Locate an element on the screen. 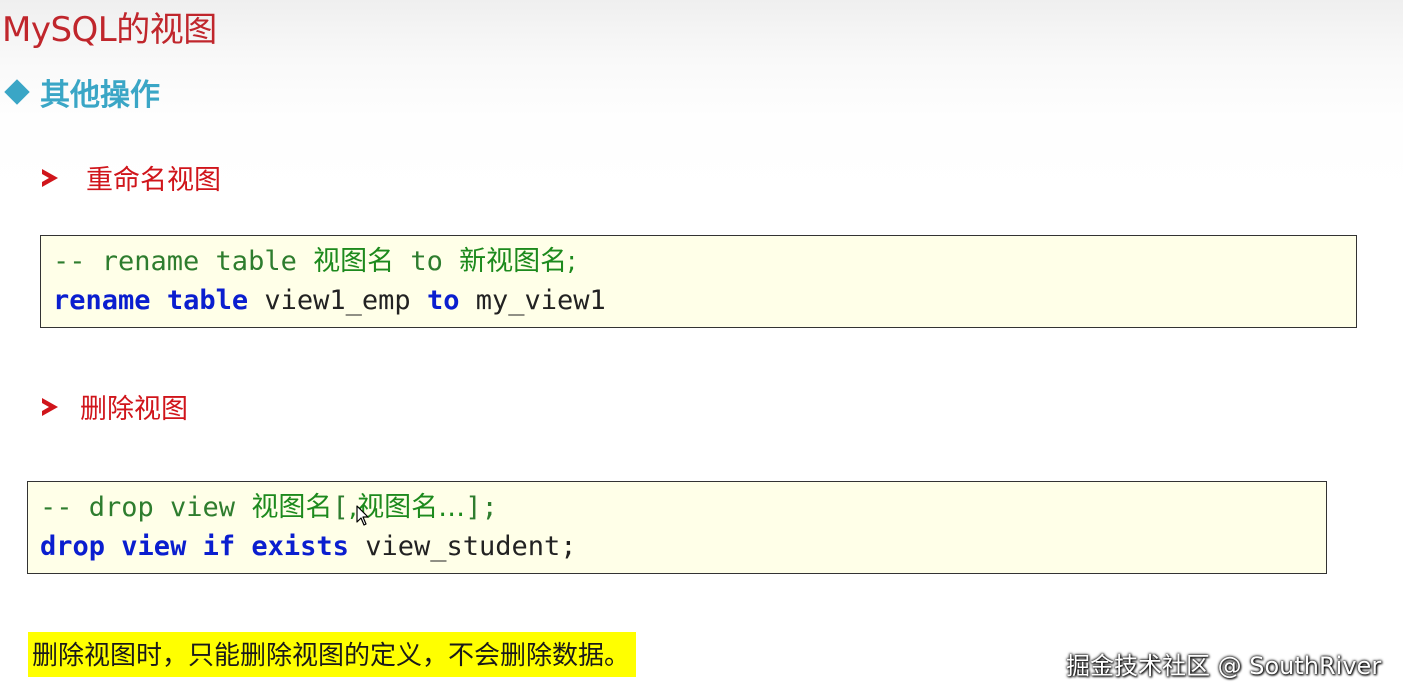 This screenshot has width=1403, height=696. rename-heading: 重命名视图 is located at coordinates (131, 177).